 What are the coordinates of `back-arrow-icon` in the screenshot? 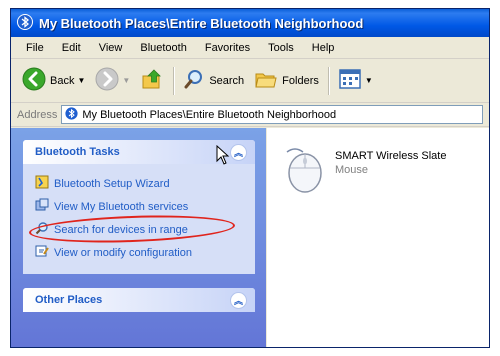 It's located at (34, 80).